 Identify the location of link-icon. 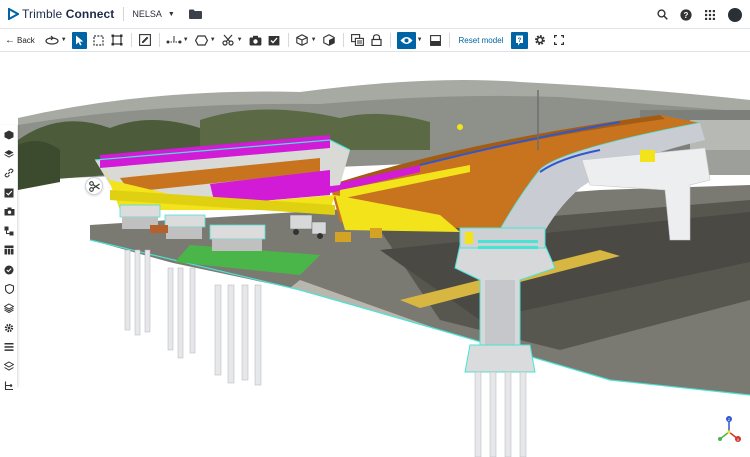
(9, 173).